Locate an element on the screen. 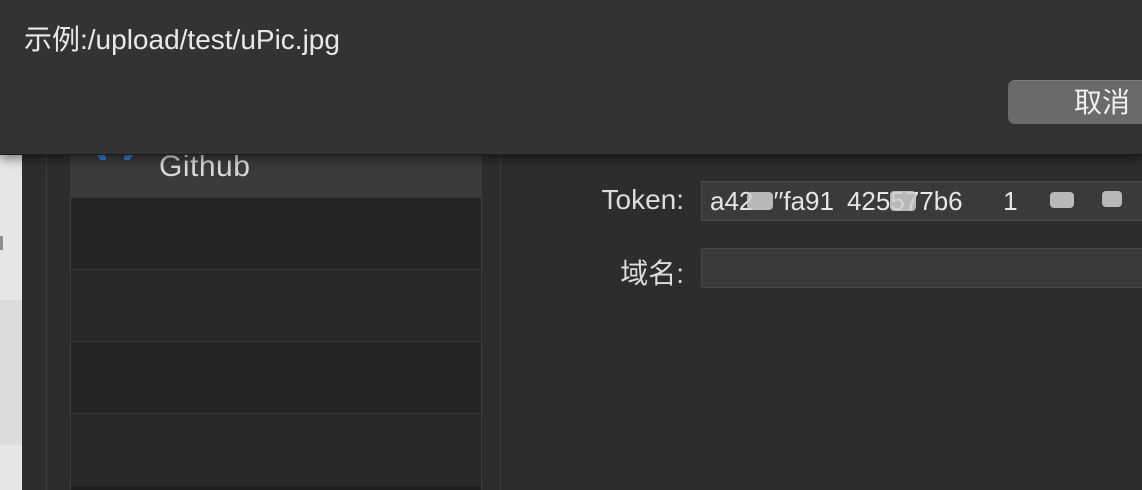 Image resolution: width=1142 pixels, height=490 pixels. token-field: a42 ′′fa91 425577b6 1 is located at coordinates (921, 201).